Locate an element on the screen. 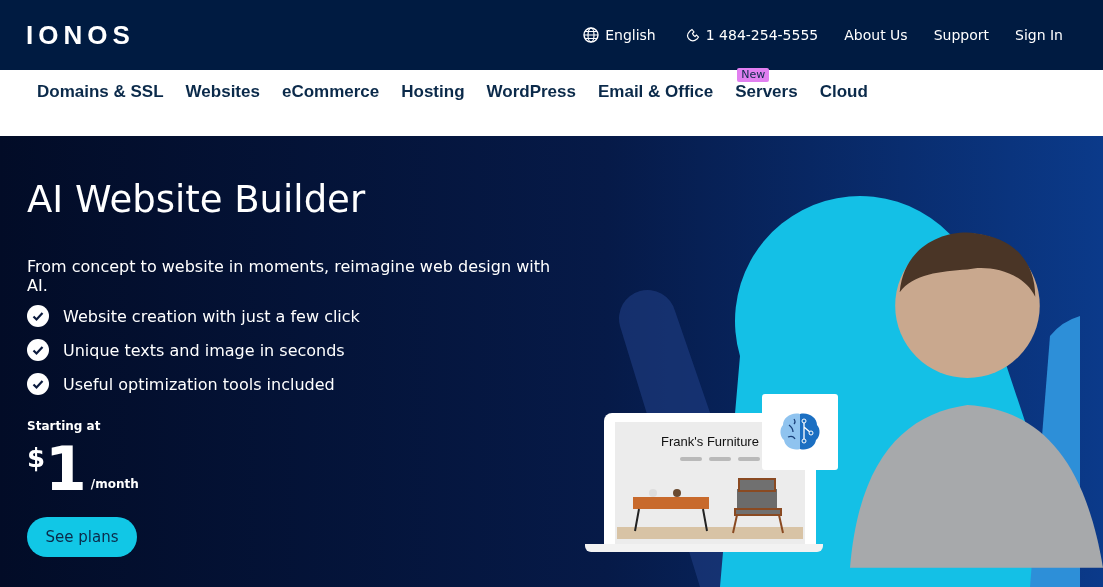 This screenshot has width=1103, height=587. new-badge: New is located at coordinates (753, 75).